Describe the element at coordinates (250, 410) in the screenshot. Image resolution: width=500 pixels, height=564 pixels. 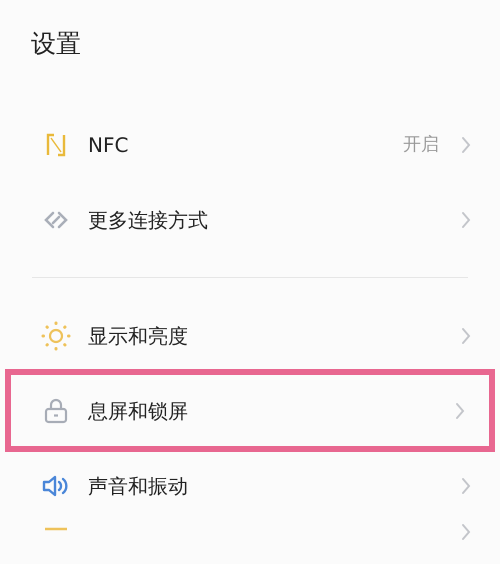
I see `settings-row: 息屏和锁屏` at that location.